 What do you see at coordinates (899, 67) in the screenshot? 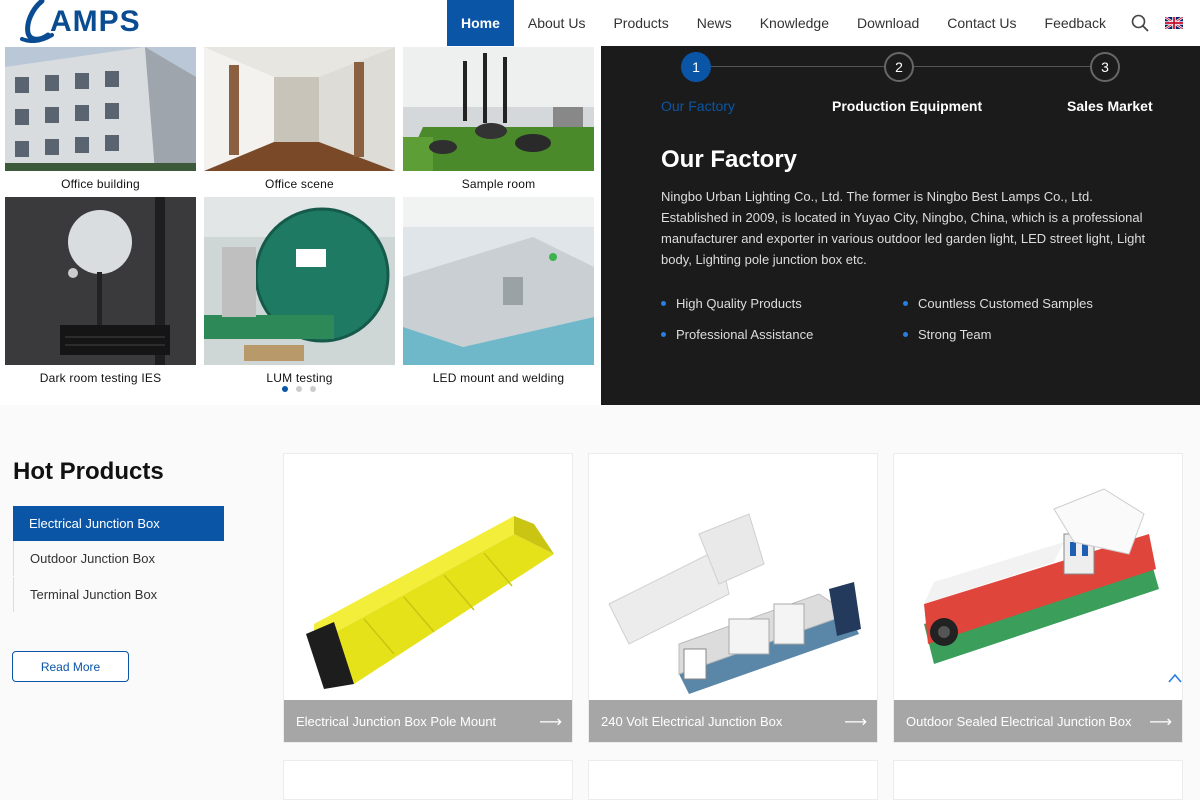
I see `step-2-button: 2` at bounding box center [899, 67].